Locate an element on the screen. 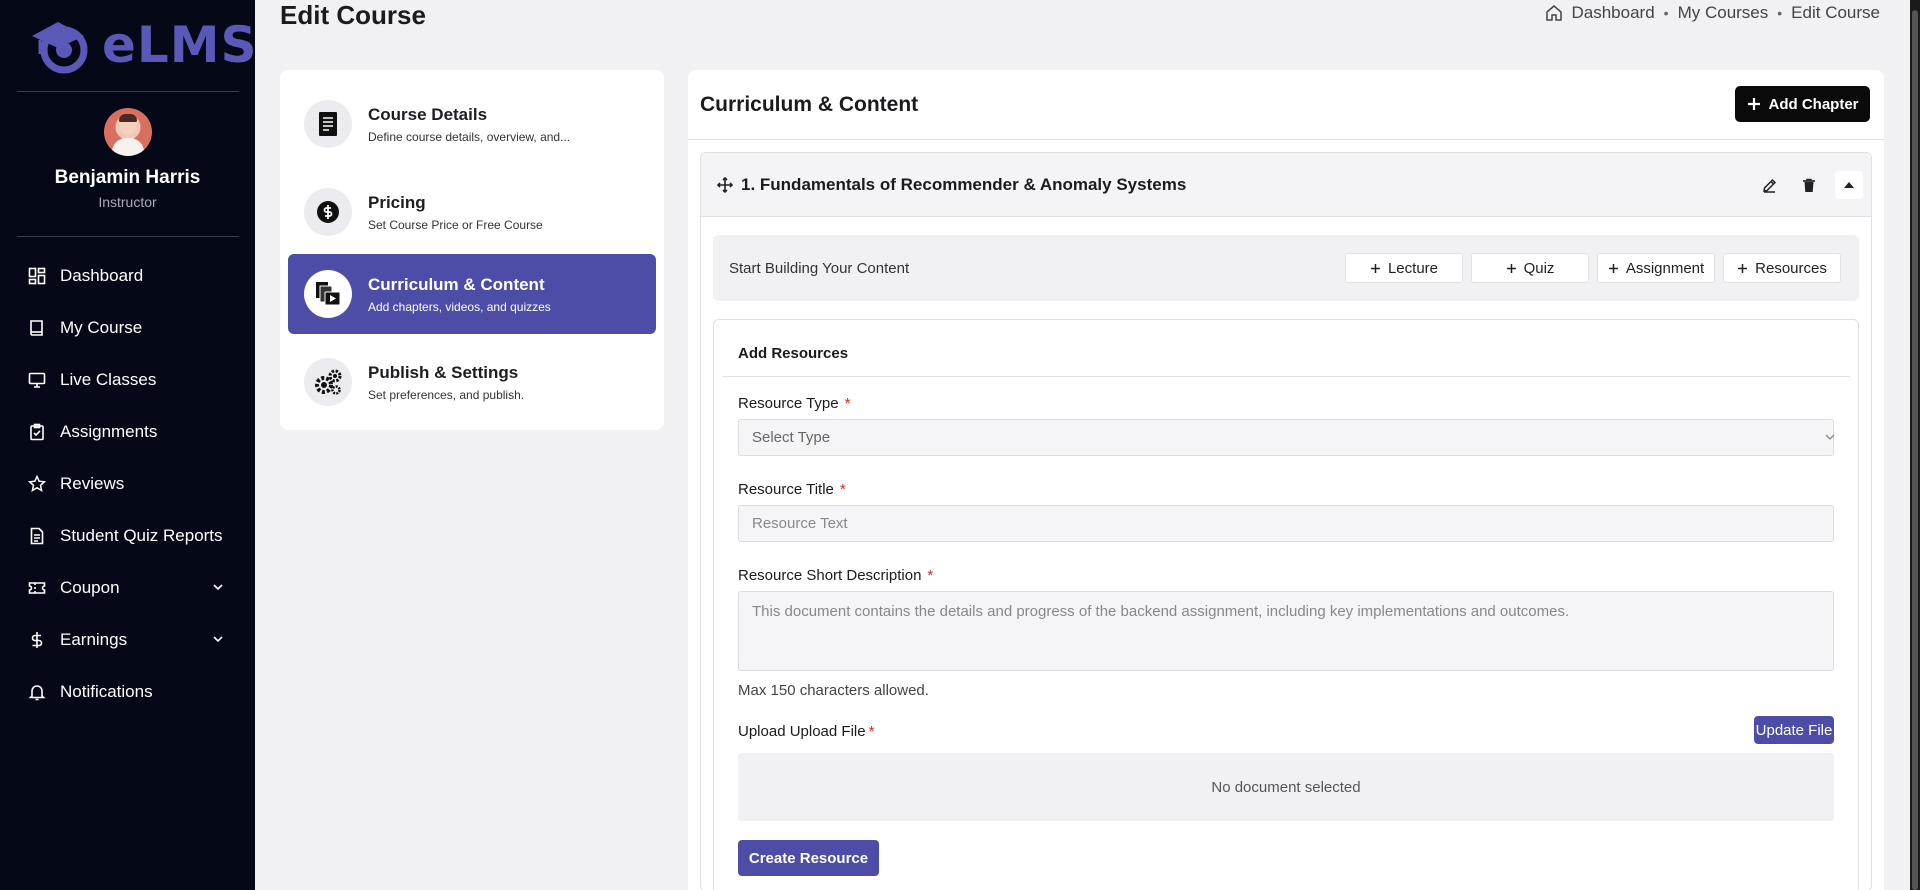 The width and height of the screenshot is (1920, 890). create-resource-button: Create Resource is located at coordinates (808, 858).